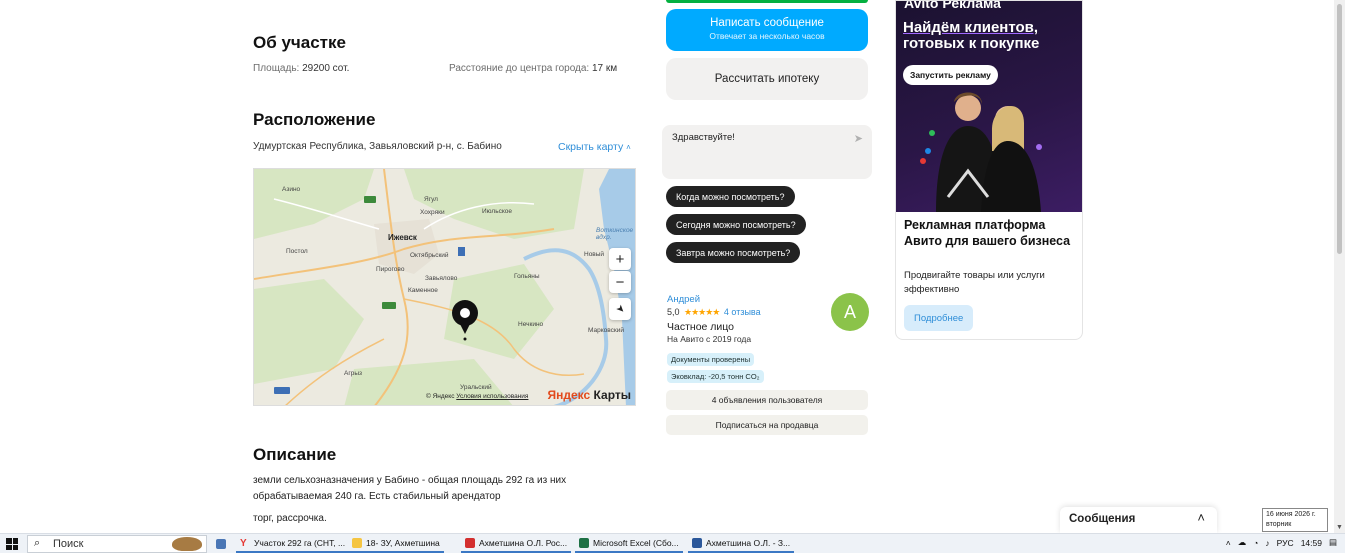 This screenshot has width=1345, height=553. What do you see at coordinates (423, 290) in the screenshot?
I see `map-label: Каменное` at bounding box center [423, 290].